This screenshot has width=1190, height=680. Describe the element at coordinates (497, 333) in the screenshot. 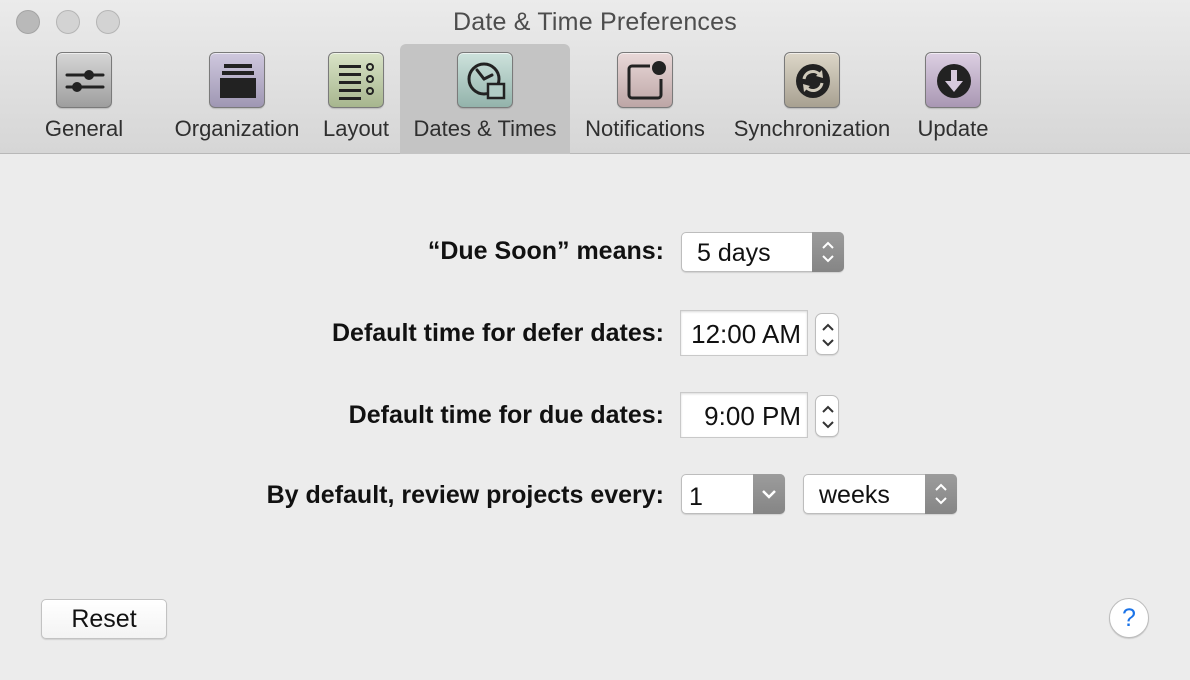

I see `defer-time-label: Default time for defer dates:` at that location.